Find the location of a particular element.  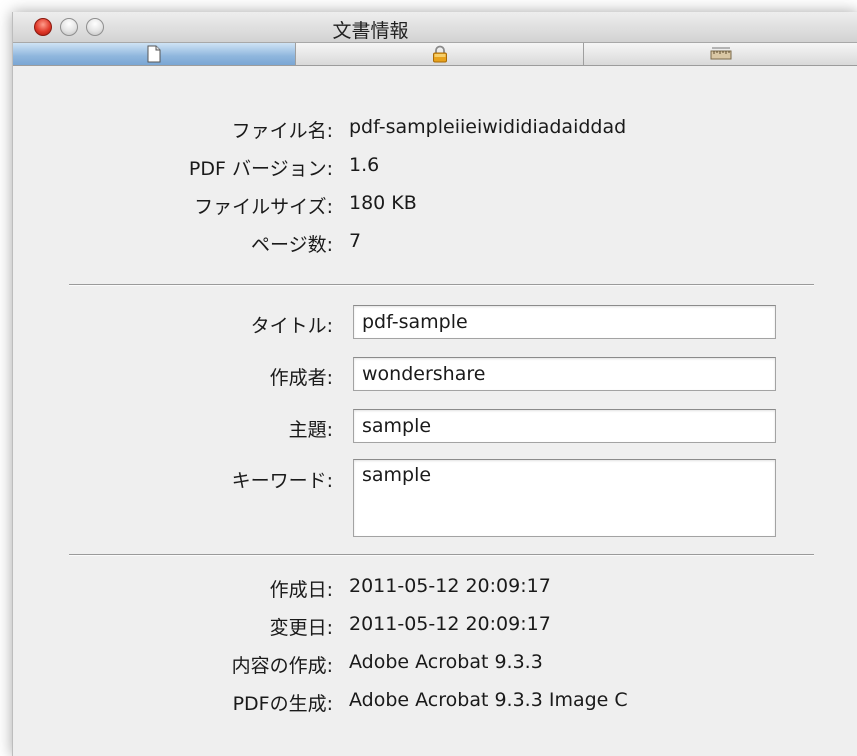

window-title: 文書情報 is located at coordinates (370, 31).